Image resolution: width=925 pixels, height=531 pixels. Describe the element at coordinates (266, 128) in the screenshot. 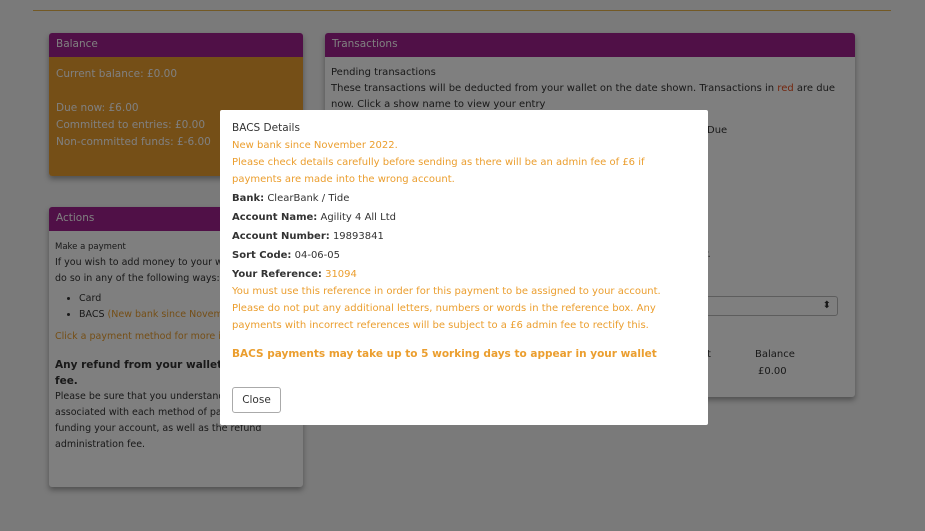

I see `modal-title: BACS Details` at that location.